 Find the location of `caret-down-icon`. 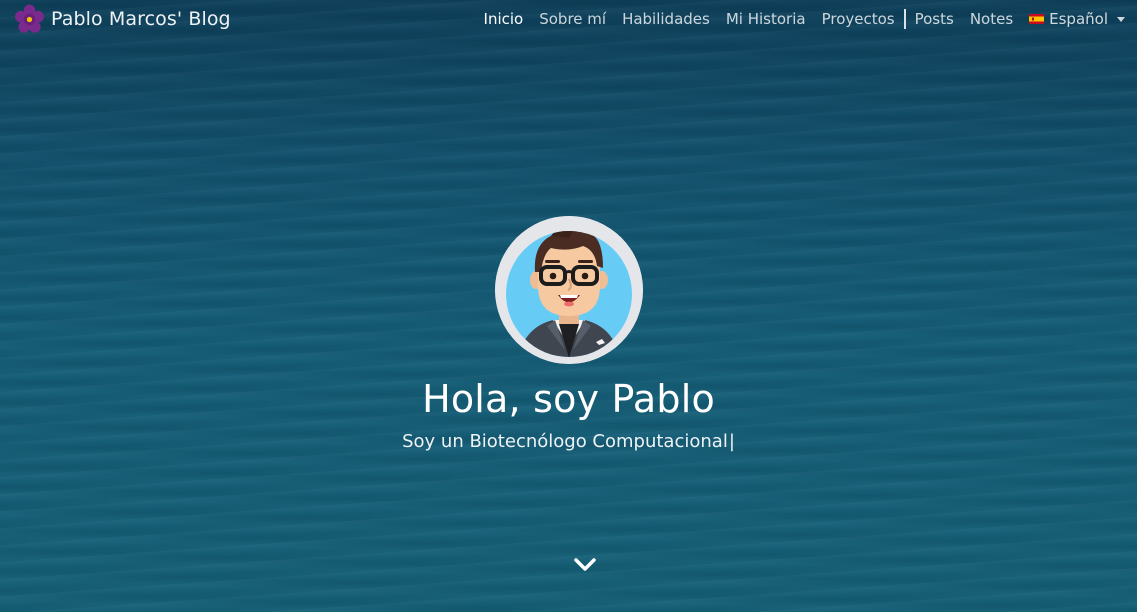

caret-down-icon is located at coordinates (1121, 19).